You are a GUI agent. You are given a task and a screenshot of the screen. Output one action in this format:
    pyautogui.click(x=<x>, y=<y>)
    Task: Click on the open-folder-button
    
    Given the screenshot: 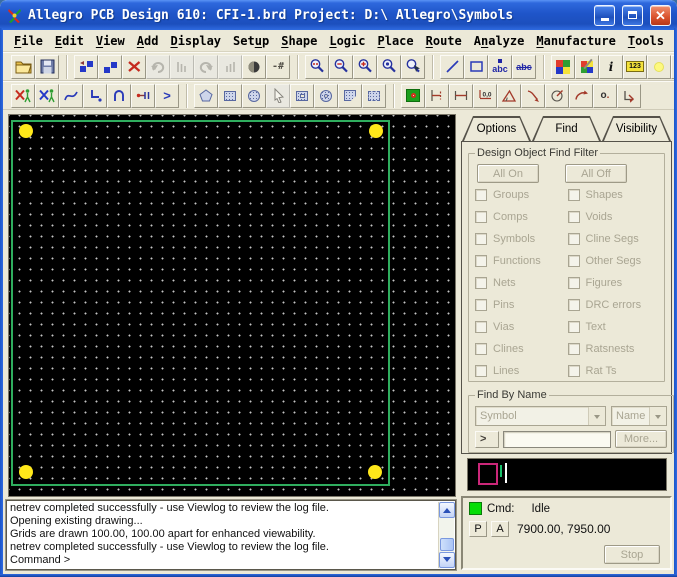 What is the action you would take?
    pyautogui.click(x=23, y=66)
    